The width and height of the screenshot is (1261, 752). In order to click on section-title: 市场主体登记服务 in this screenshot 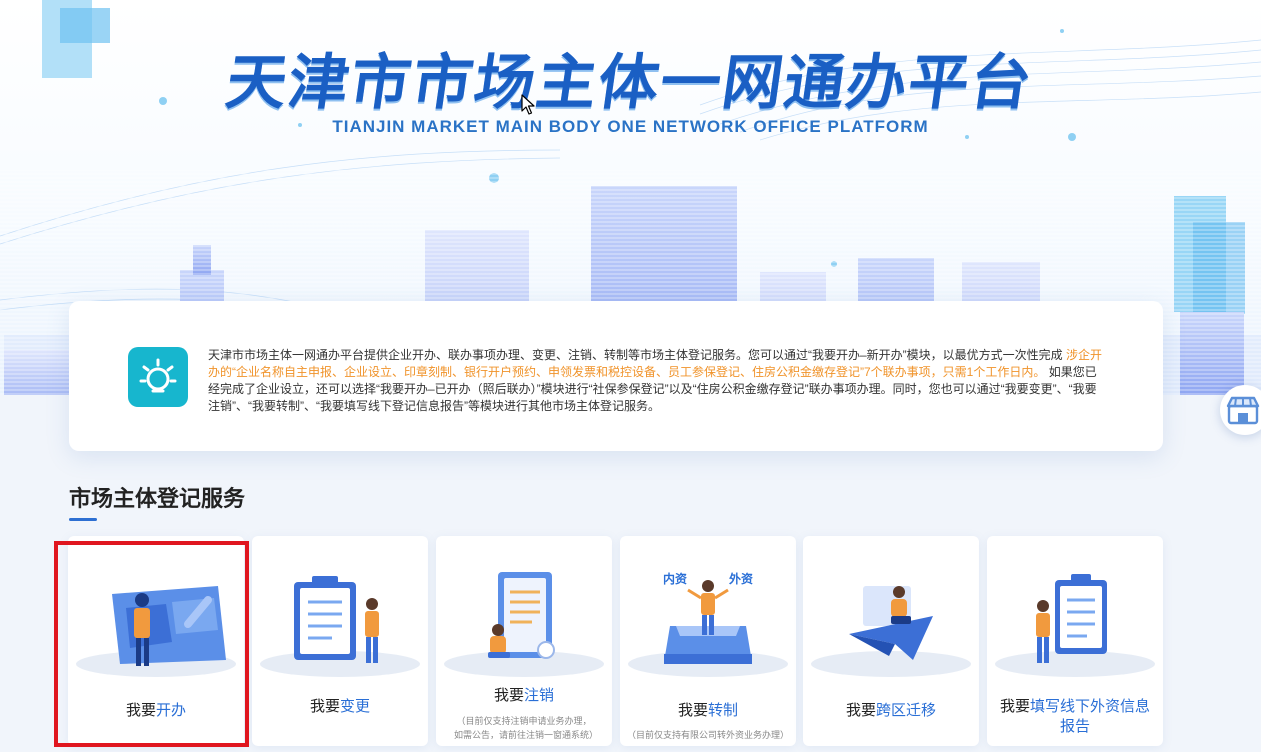, I will do `click(157, 498)`.